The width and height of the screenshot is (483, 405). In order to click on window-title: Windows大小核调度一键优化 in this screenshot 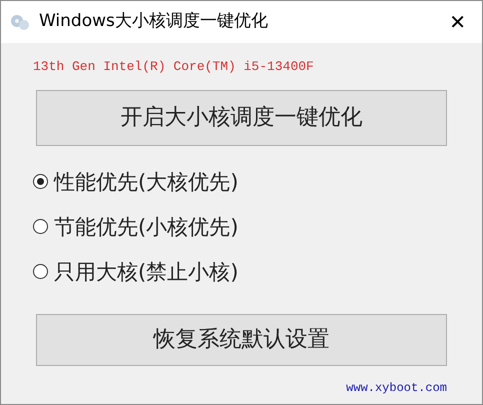, I will do `click(153, 22)`.